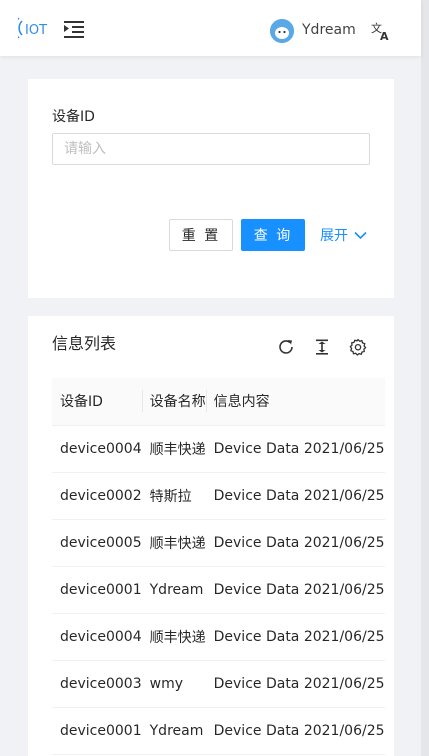  I want to click on cell-device-name: wmy, so click(173, 684).